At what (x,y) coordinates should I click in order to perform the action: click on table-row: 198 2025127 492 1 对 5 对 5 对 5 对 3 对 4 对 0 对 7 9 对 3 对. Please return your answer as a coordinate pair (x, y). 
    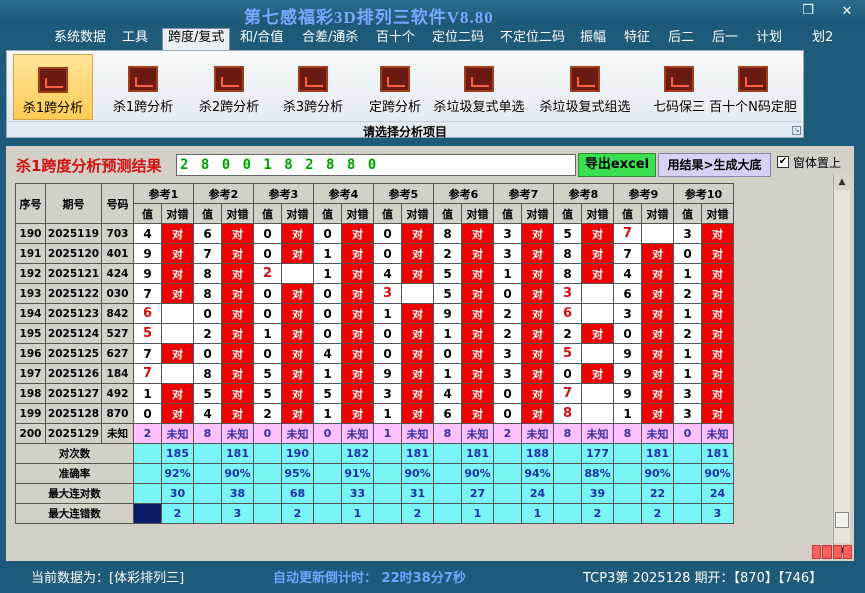
    Looking at the image, I should click on (374, 393).